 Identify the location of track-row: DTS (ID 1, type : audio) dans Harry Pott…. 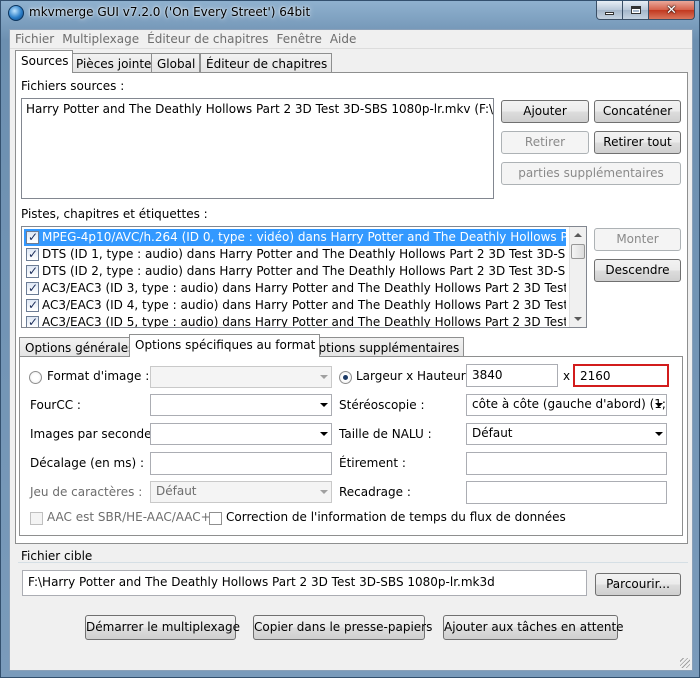
(295, 254).